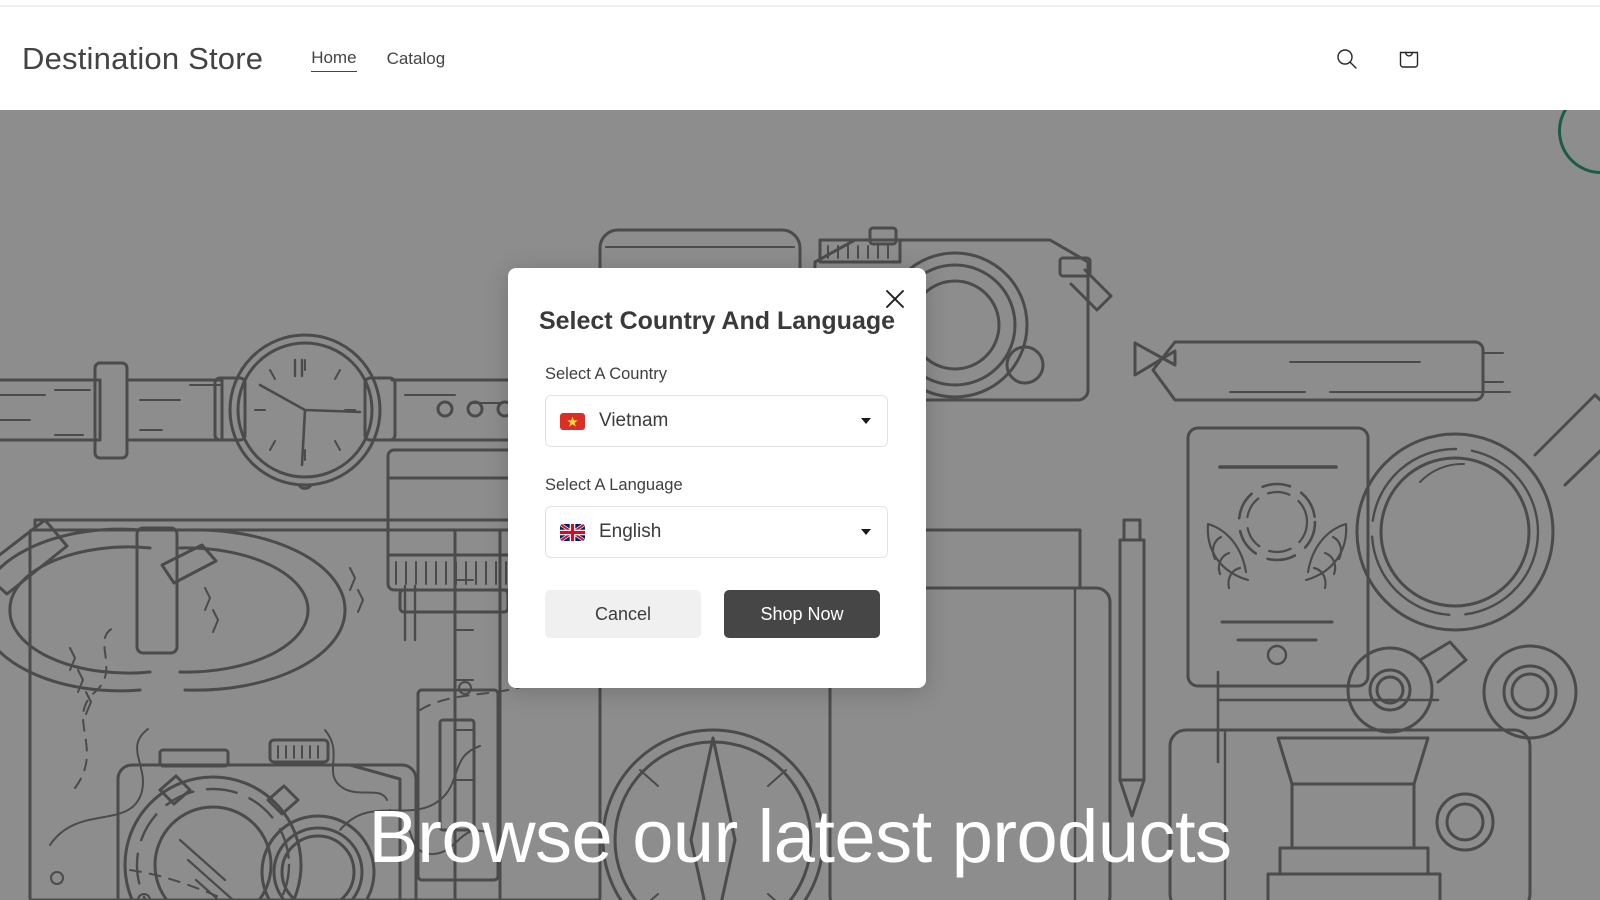 The height and width of the screenshot is (900, 1600). What do you see at coordinates (717, 614) in the screenshot?
I see `modal-actions: Cancel Shop Now` at bounding box center [717, 614].